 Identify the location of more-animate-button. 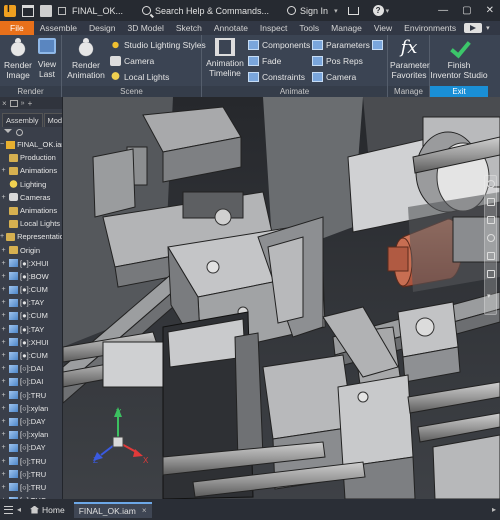
(377, 44).